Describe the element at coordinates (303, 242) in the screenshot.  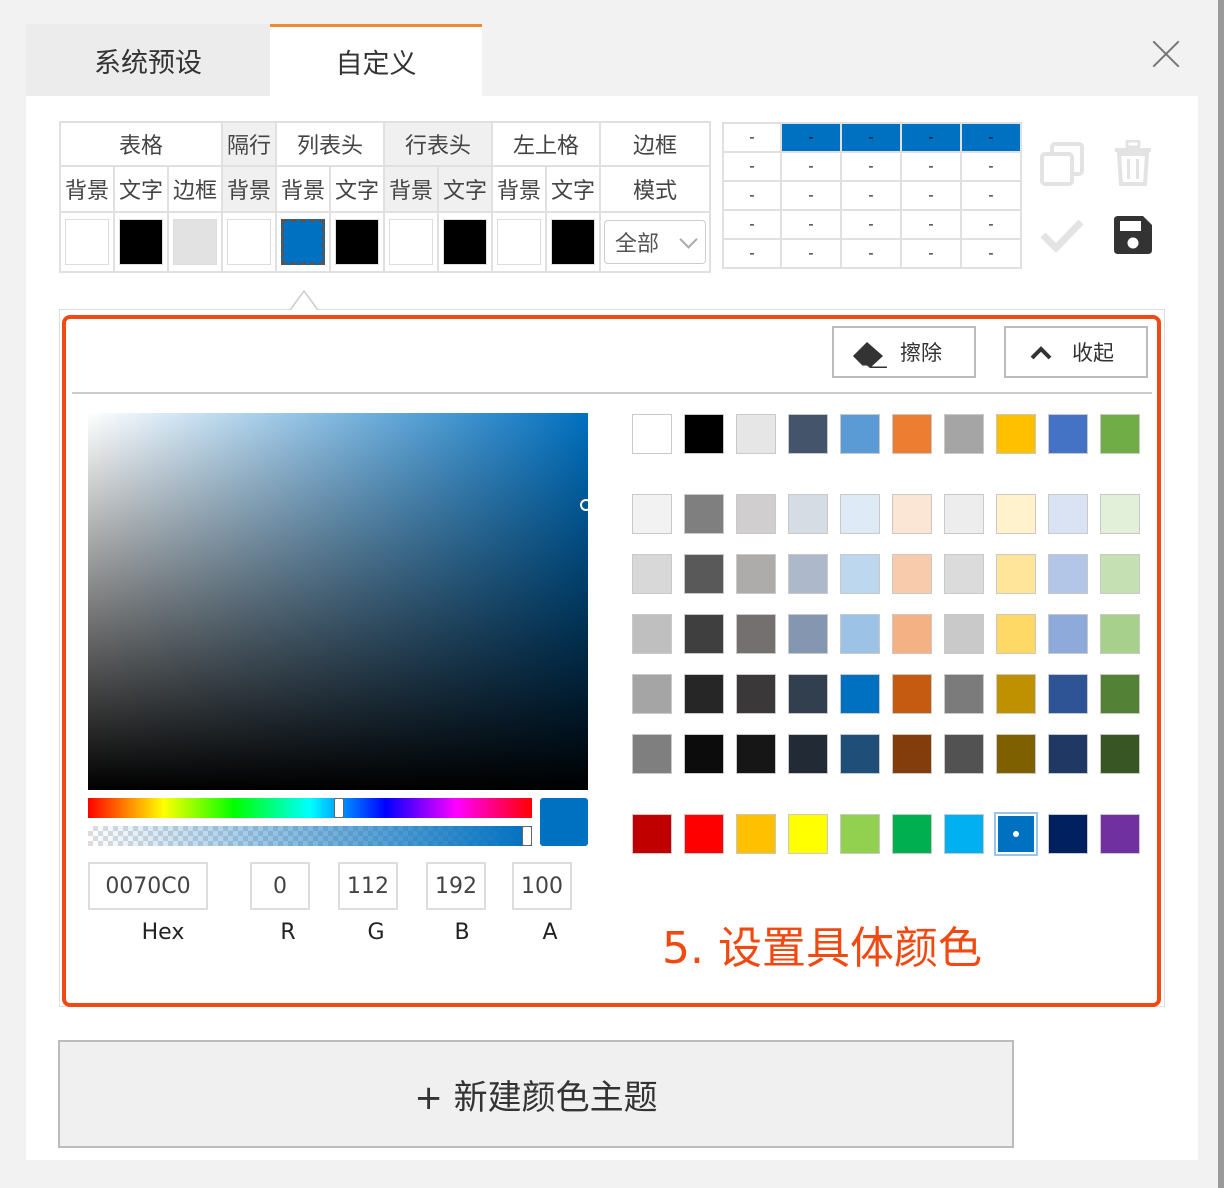
I see `swatch-colheader-bg` at that location.